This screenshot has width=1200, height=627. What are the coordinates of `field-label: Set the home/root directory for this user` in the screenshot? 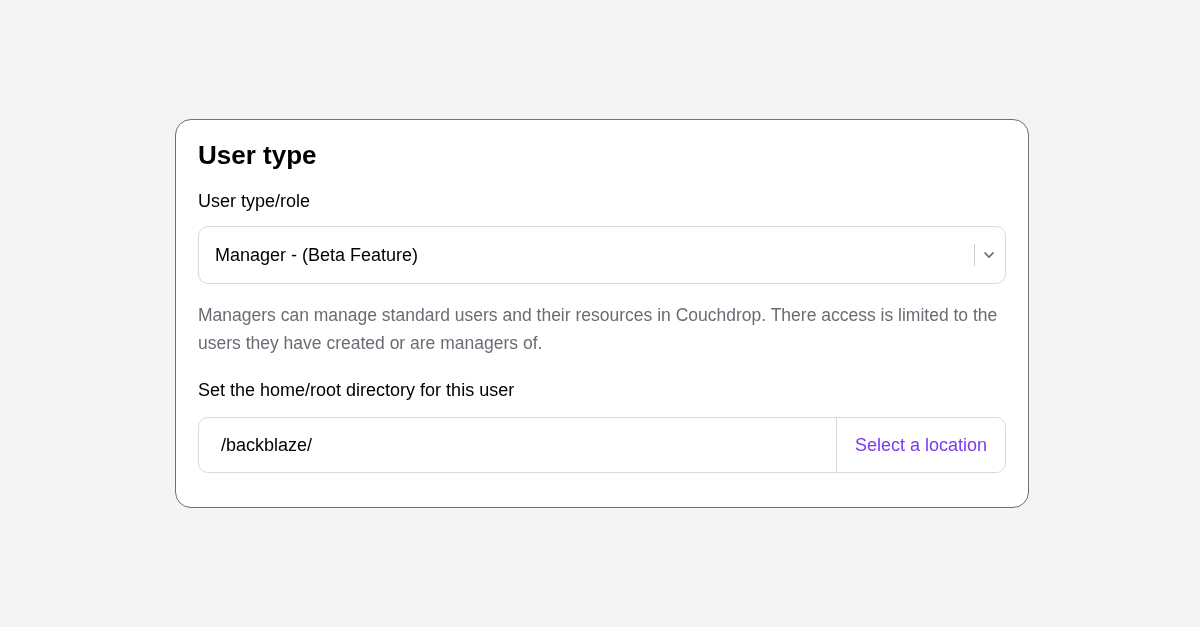 It's located at (357, 390).